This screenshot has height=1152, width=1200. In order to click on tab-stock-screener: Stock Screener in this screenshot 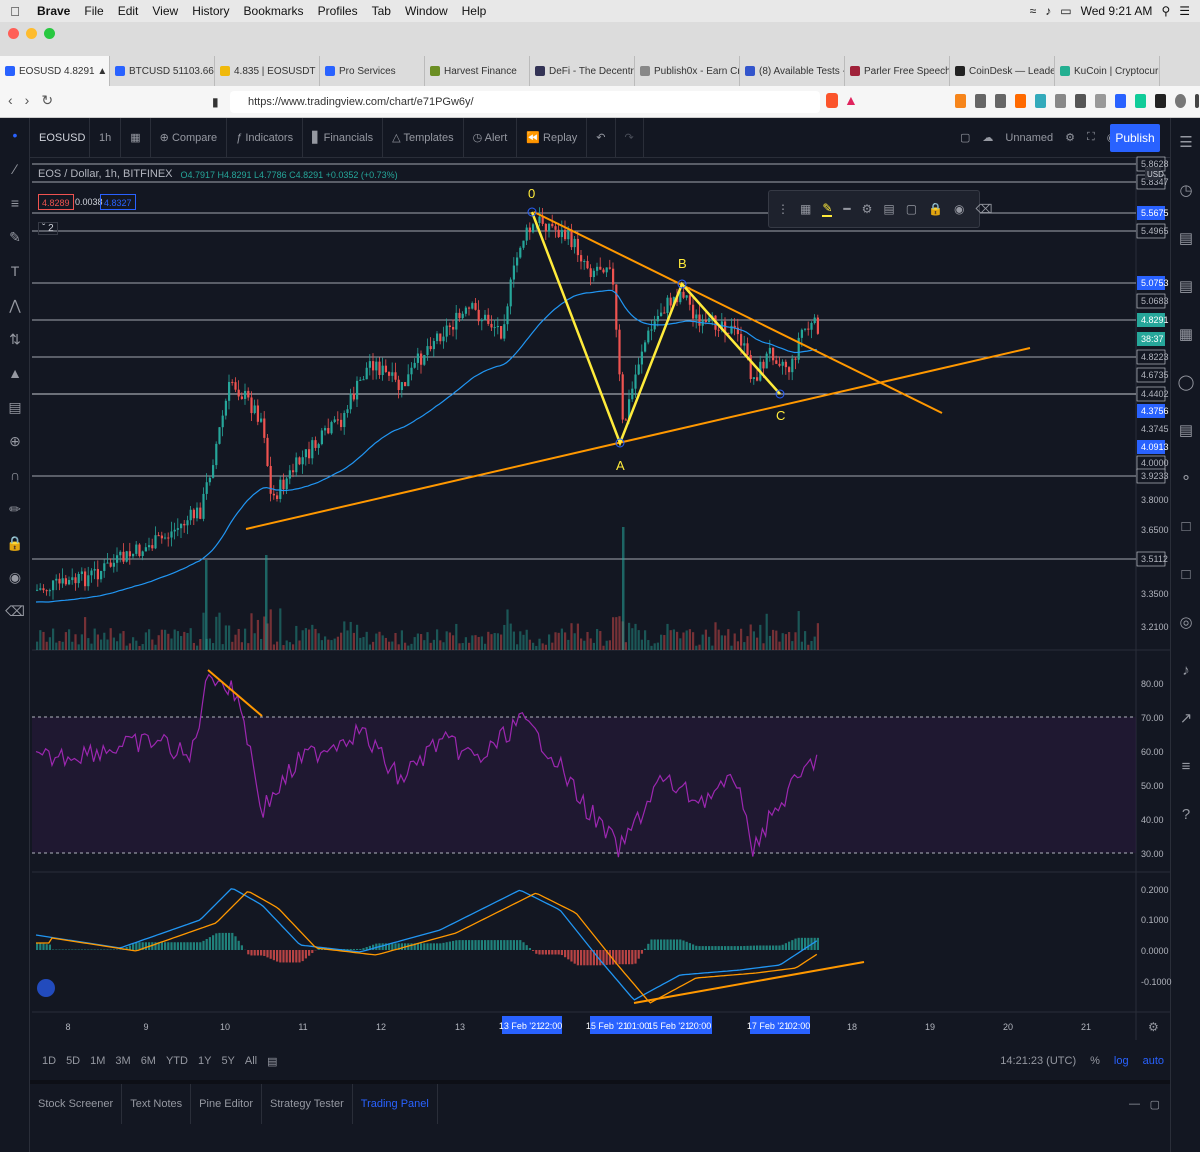, I will do `click(76, 1104)`.